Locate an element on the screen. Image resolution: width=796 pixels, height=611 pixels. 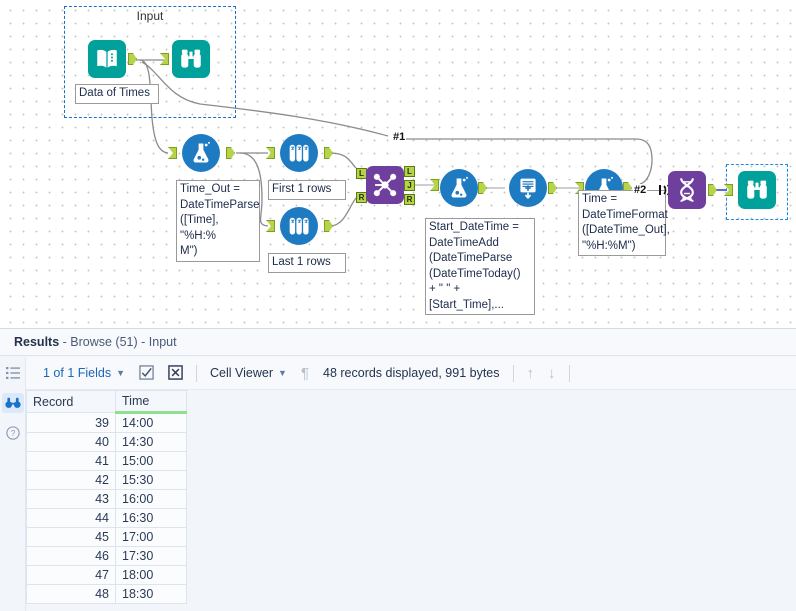
join-tool is located at coordinates (385, 185).